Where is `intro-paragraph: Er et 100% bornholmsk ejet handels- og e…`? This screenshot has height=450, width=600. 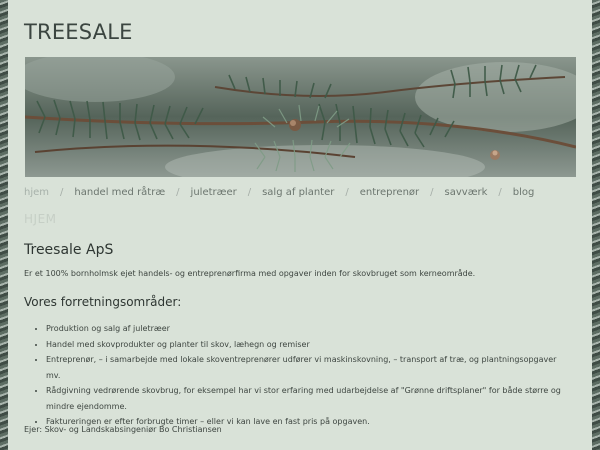
intro-paragraph: Er et 100% bornholmsk ejet handels- og e… is located at coordinates (250, 273).